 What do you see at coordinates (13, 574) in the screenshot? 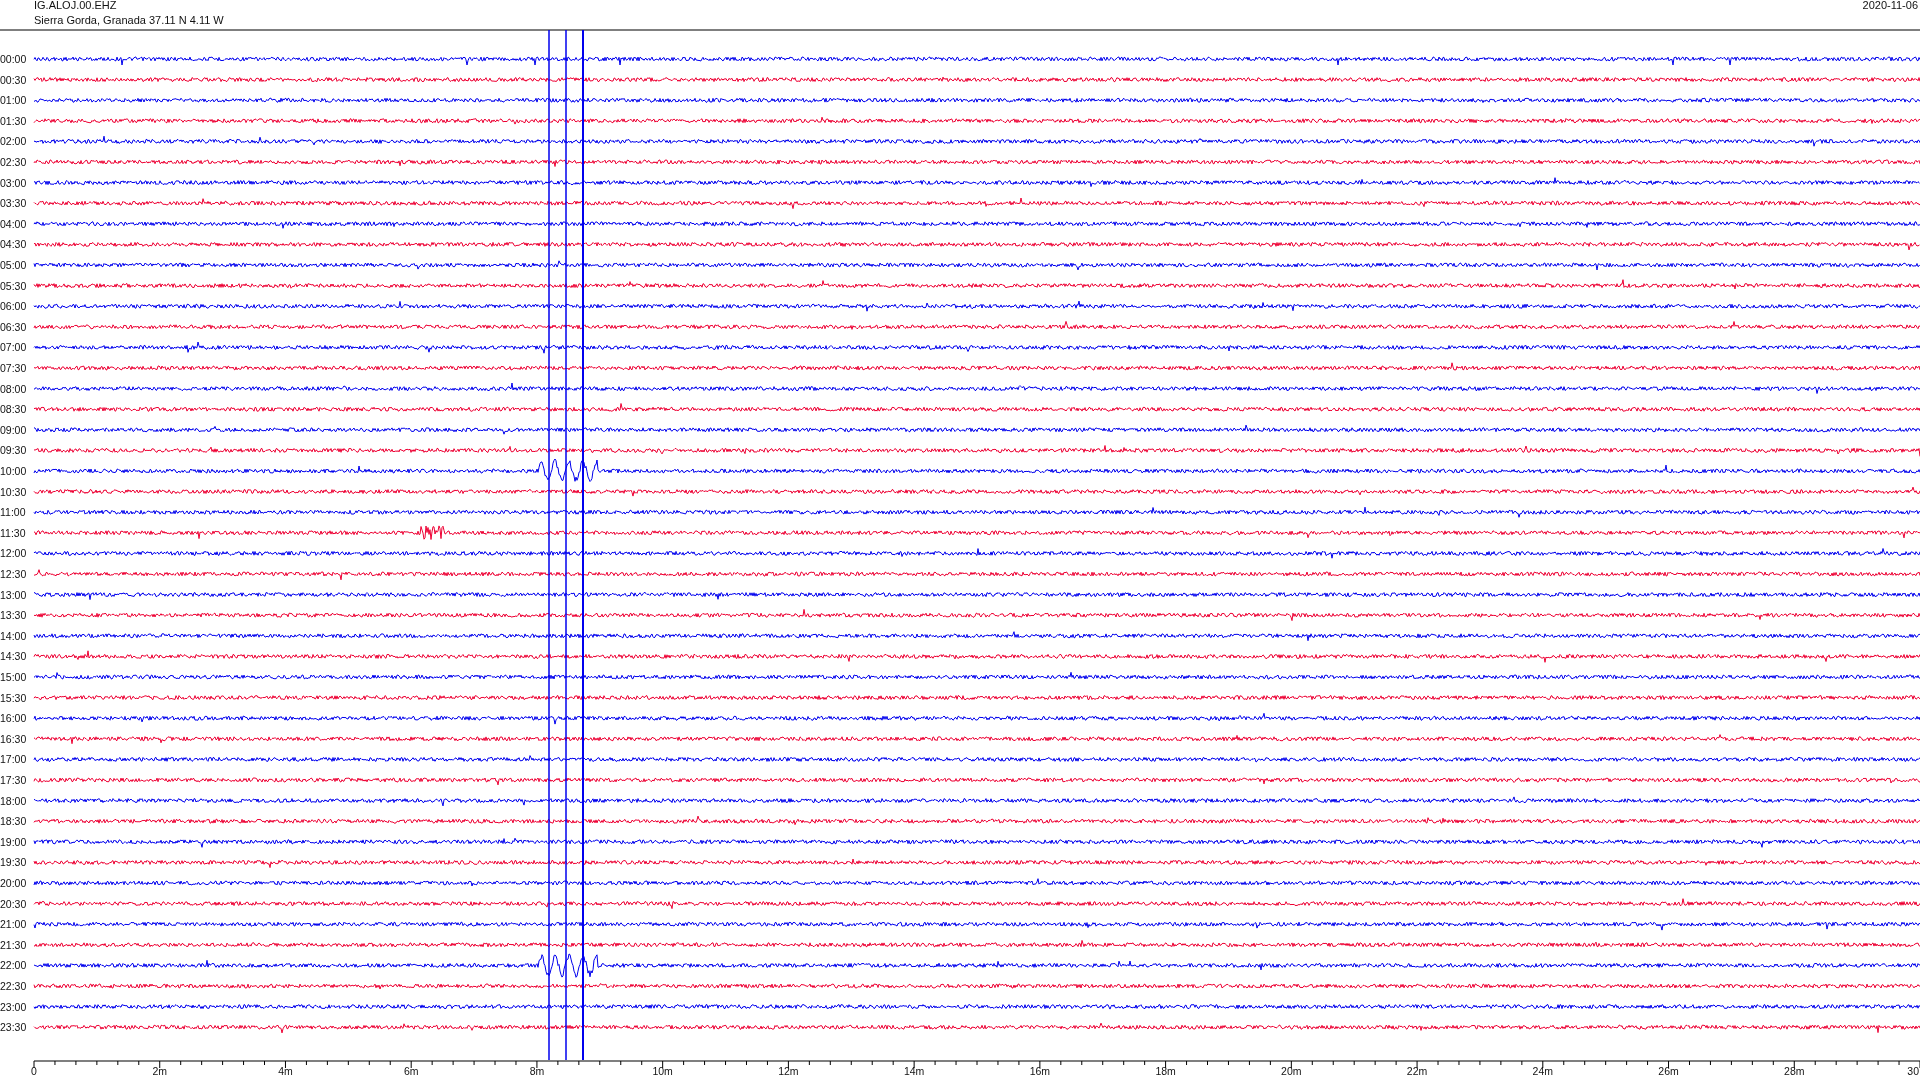
I see `time-label: 12:30` at bounding box center [13, 574].